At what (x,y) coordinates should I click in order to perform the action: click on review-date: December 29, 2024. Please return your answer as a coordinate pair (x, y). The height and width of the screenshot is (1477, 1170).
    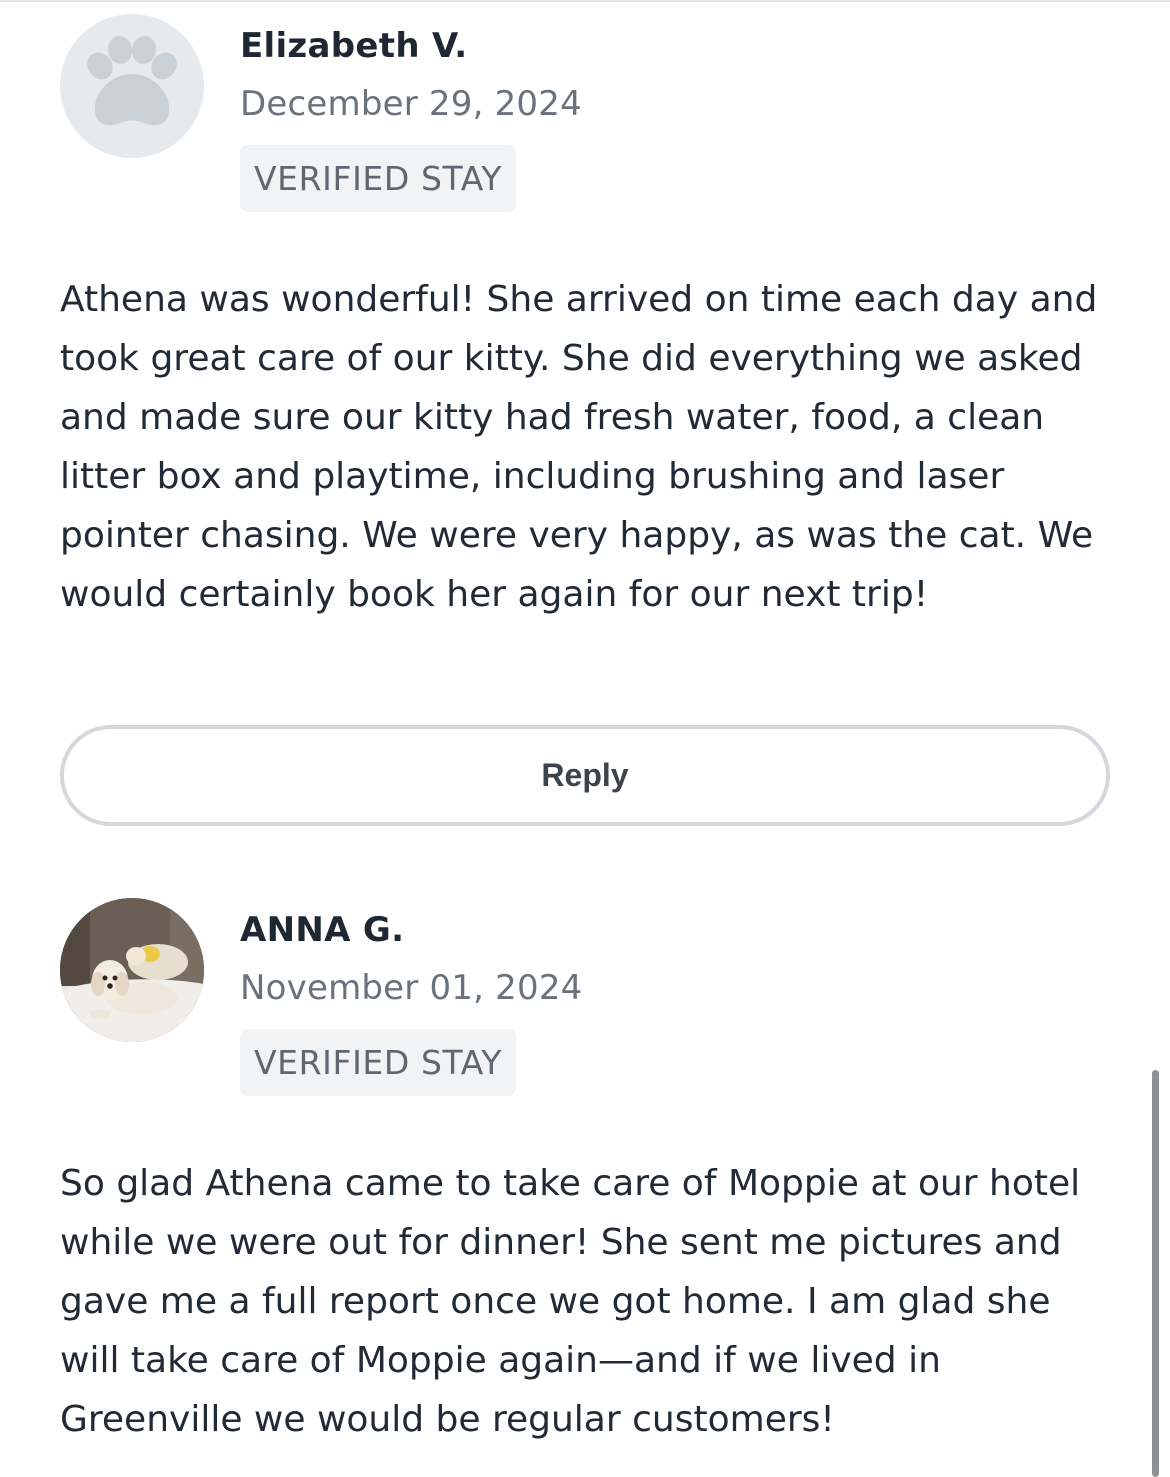
    Looking at the image, I should click on (411, 104).